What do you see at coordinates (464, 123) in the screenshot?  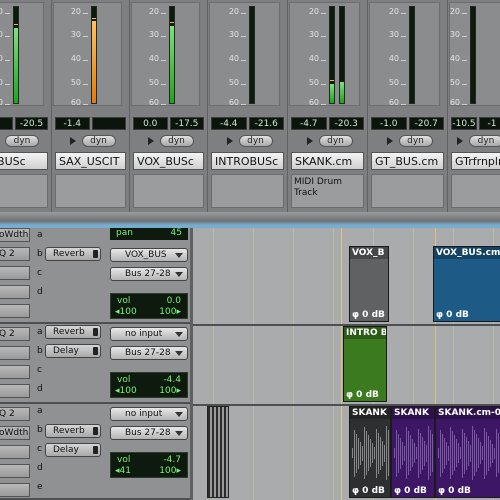 I see `volume-readout: -10.5` at bounding box center [464, 123].